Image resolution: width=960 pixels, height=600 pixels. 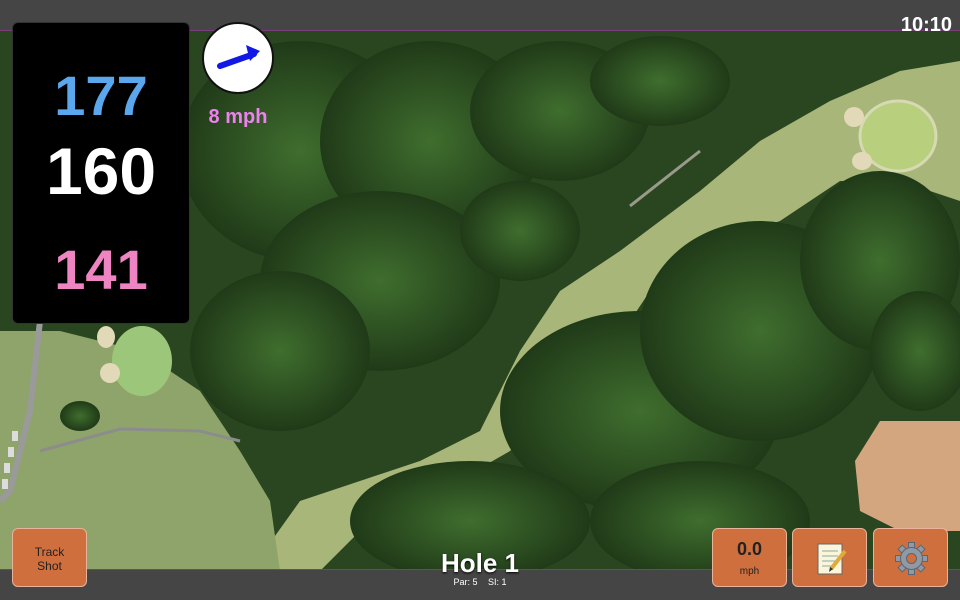 I want to click on notepad-icon, so click(x=832, y=559).